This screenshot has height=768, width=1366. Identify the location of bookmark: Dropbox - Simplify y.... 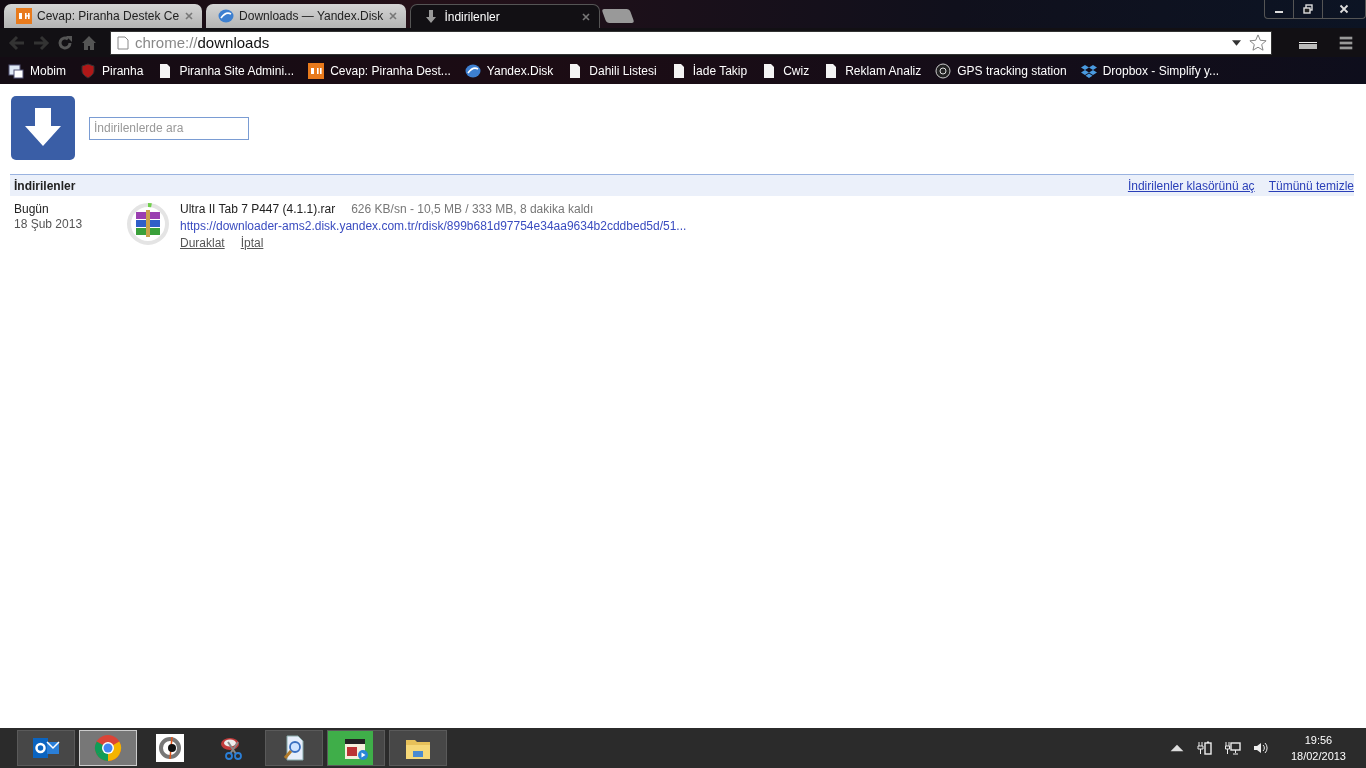
(1150, 70).